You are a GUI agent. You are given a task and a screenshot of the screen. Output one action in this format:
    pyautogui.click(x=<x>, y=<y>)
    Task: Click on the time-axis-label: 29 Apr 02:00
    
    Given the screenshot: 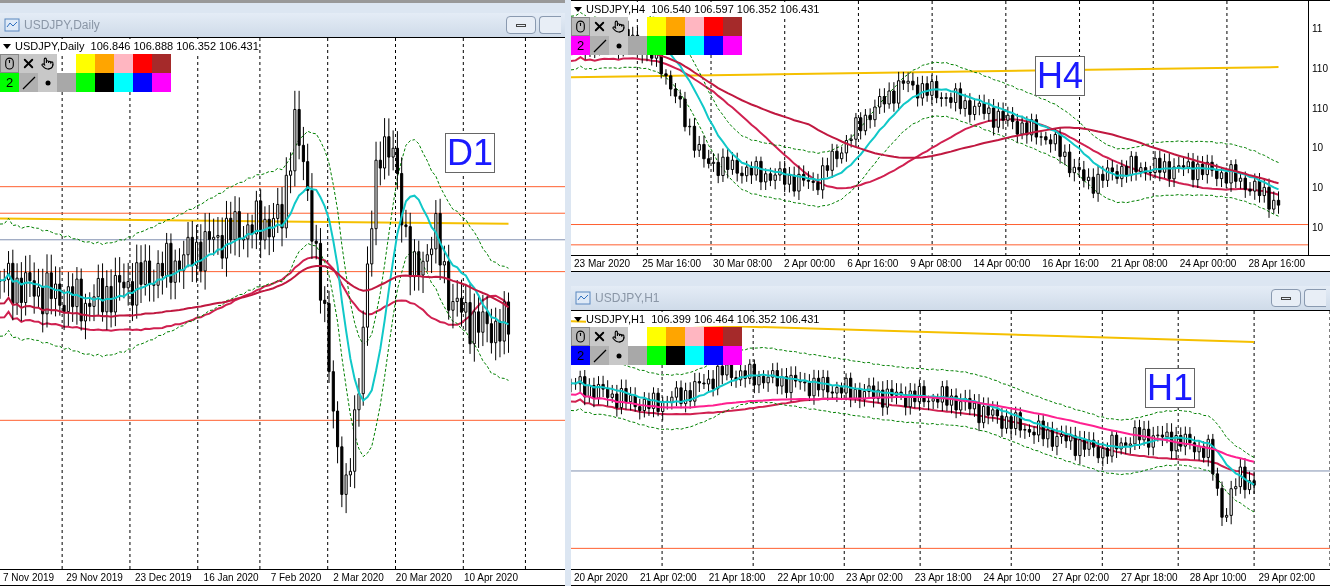 What is the action you would take?
    pyautogui.click(x=1287, y=578)
    